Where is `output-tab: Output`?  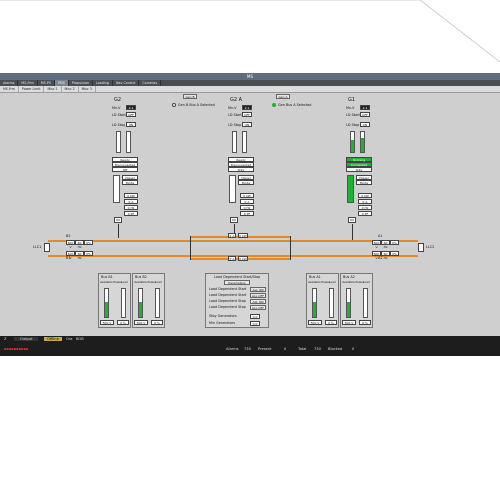
output-tab: Output is located at coordinates (26, 339).